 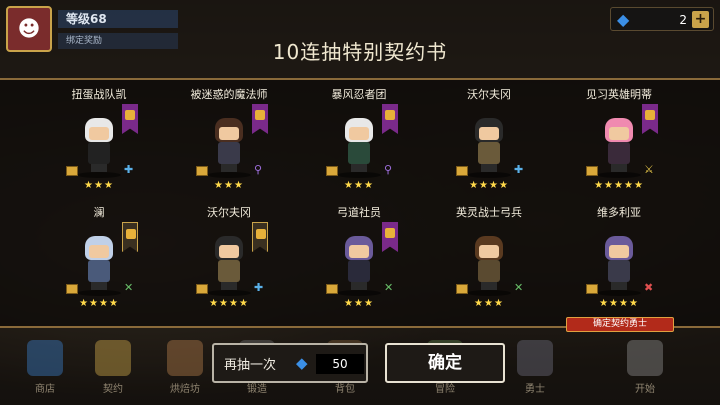 I want to click on hero-card: 见习英雄明蒂 ⚔ ★★★★★, so click(x=619, y=143).